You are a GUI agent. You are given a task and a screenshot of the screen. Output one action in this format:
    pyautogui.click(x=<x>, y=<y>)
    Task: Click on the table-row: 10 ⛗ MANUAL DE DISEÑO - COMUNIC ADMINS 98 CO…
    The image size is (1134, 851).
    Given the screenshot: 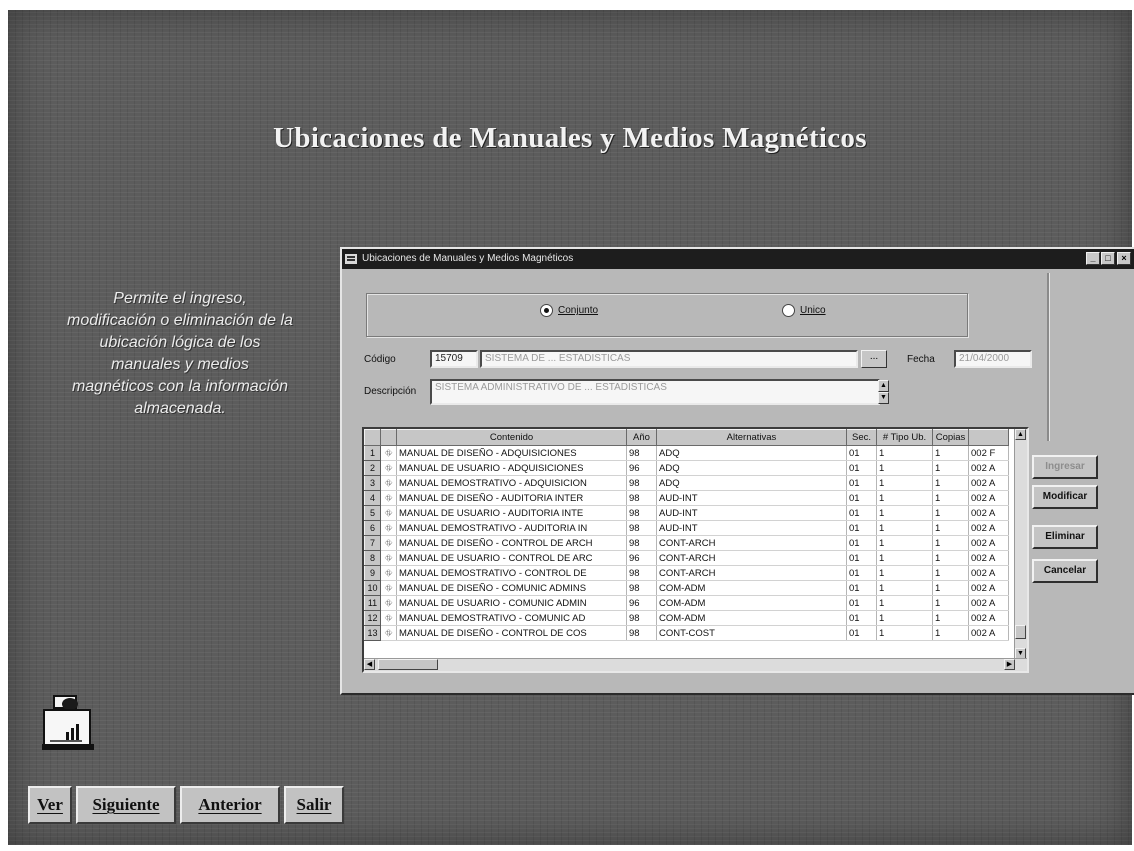 What is the action you would take?
    pyautogui.click(x=686, y=588)
    